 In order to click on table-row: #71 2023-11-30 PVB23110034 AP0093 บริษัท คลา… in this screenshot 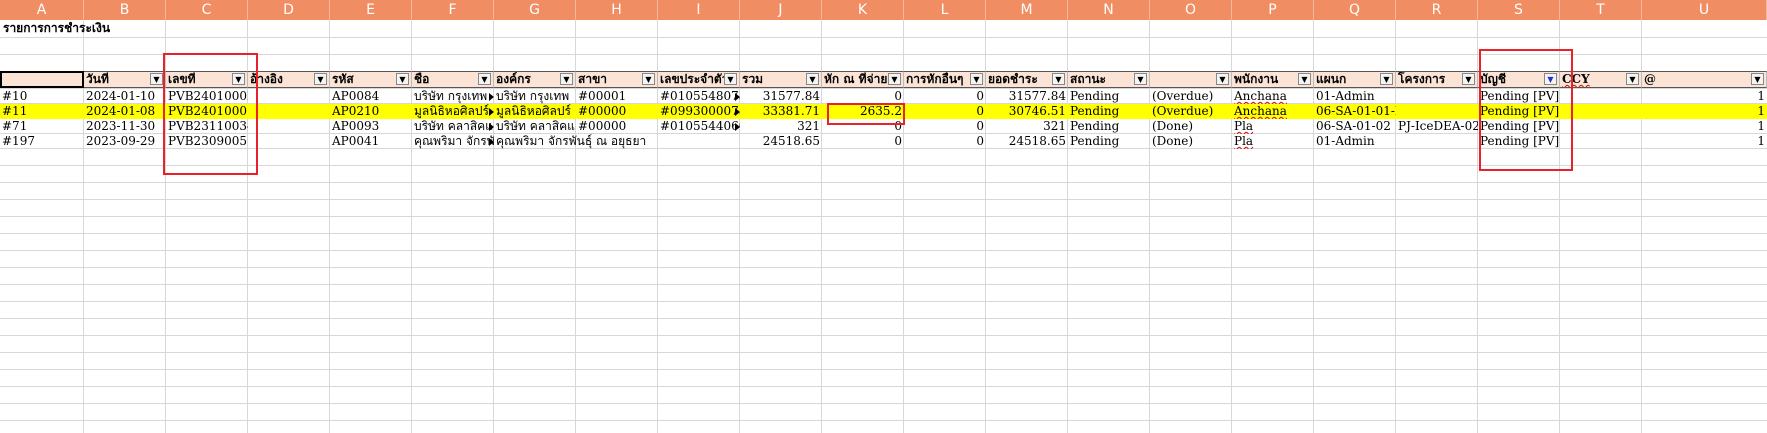, I will do `click(883, 126)`.